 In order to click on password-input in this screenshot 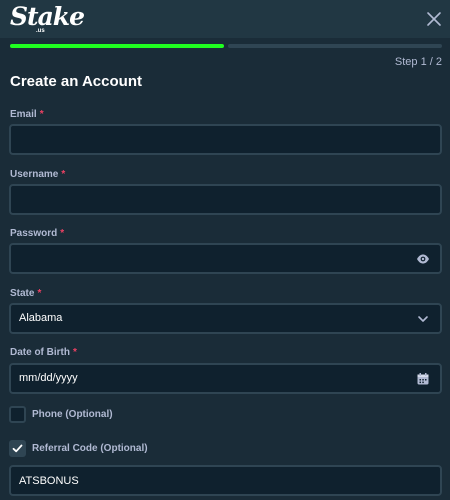, I will do `click(225, 258)`.